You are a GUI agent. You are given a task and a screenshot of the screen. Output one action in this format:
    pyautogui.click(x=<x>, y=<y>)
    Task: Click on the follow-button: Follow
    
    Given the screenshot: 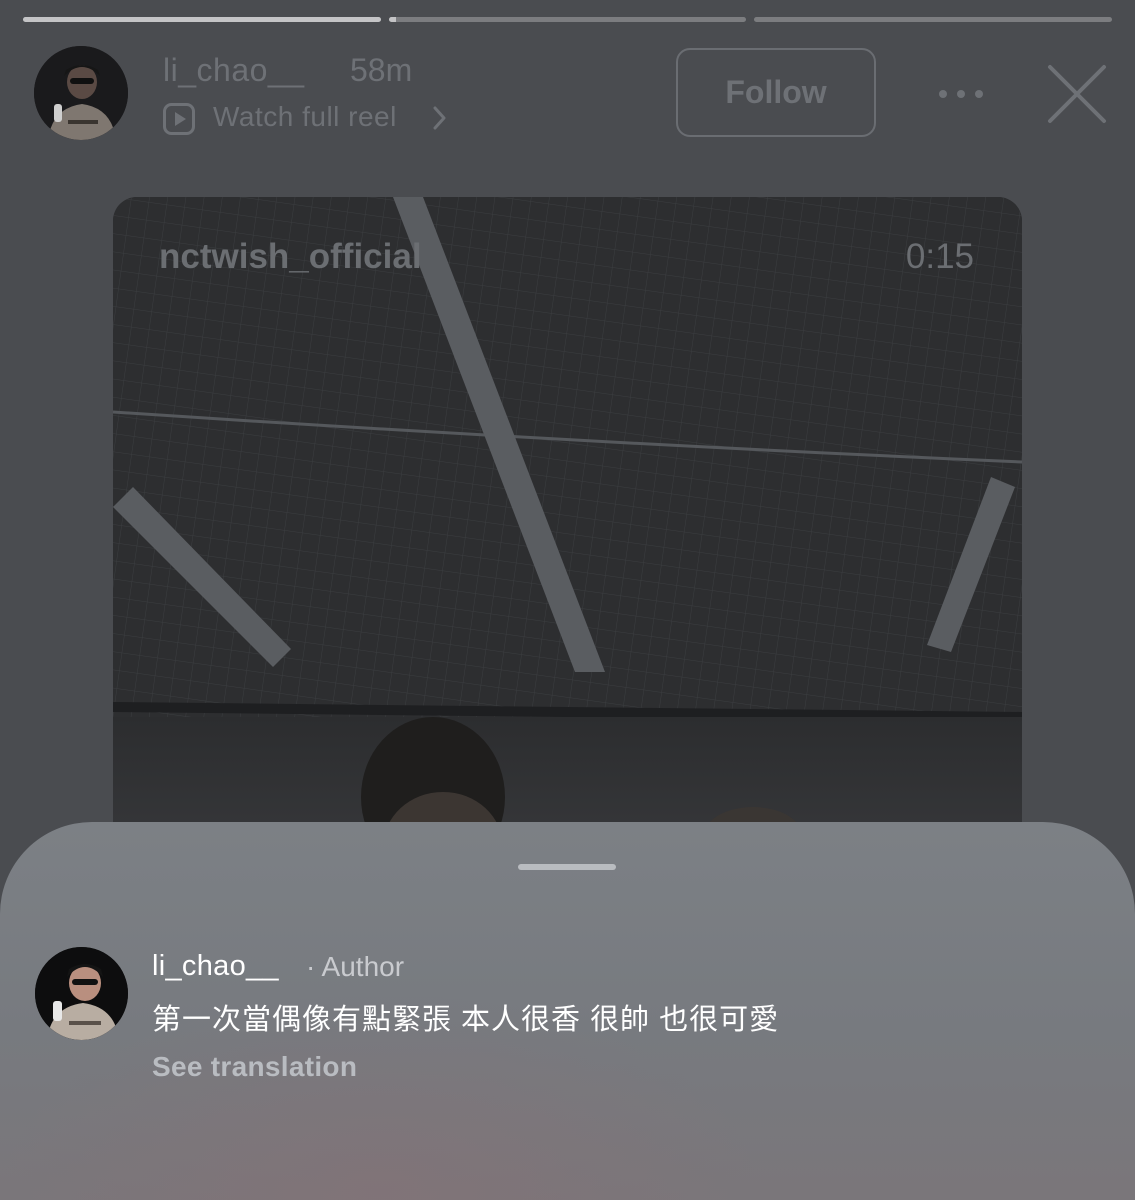 What is the action you would take?
    pyautogui.click(x=776, y=92)
    